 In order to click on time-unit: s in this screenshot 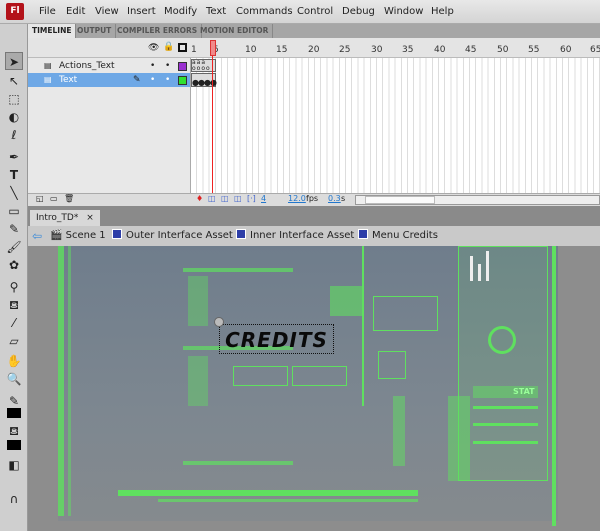, I will do `click(343, 198)`.